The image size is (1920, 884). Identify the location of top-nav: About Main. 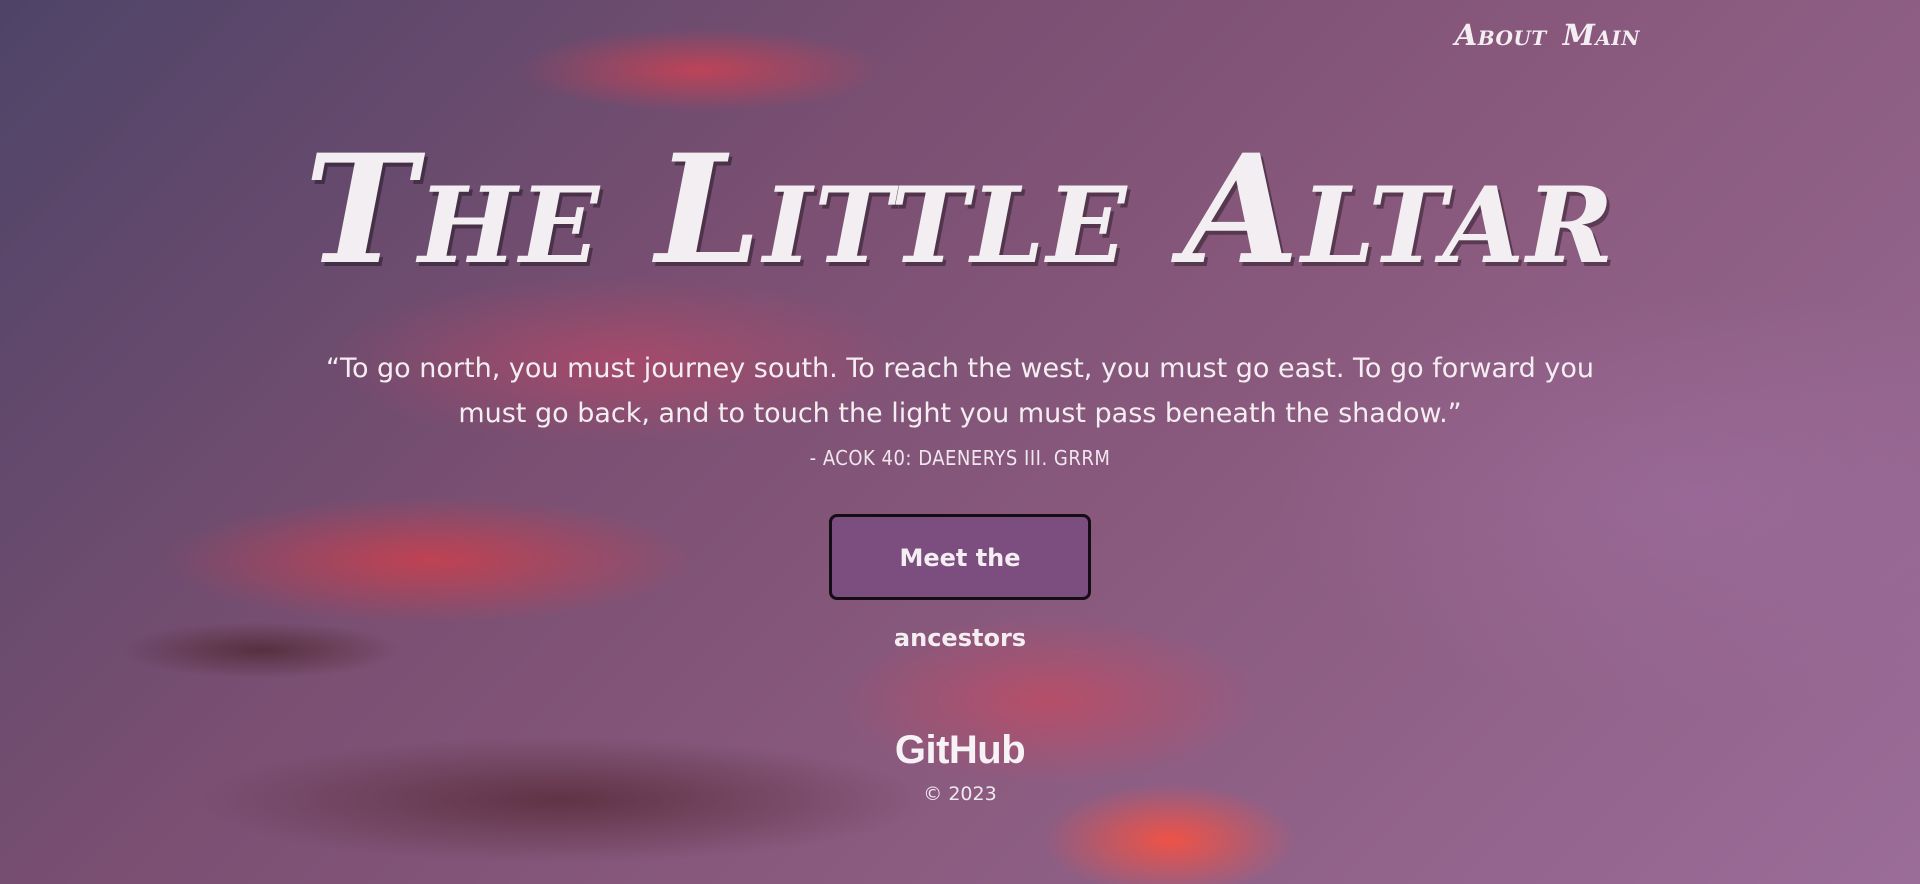
(1547, 35).